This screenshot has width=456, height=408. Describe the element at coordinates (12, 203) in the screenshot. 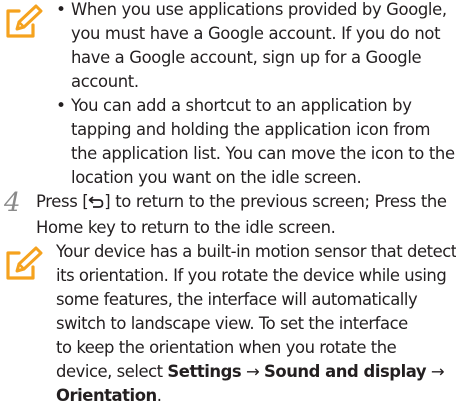

I see `step-number: 4` at that location.